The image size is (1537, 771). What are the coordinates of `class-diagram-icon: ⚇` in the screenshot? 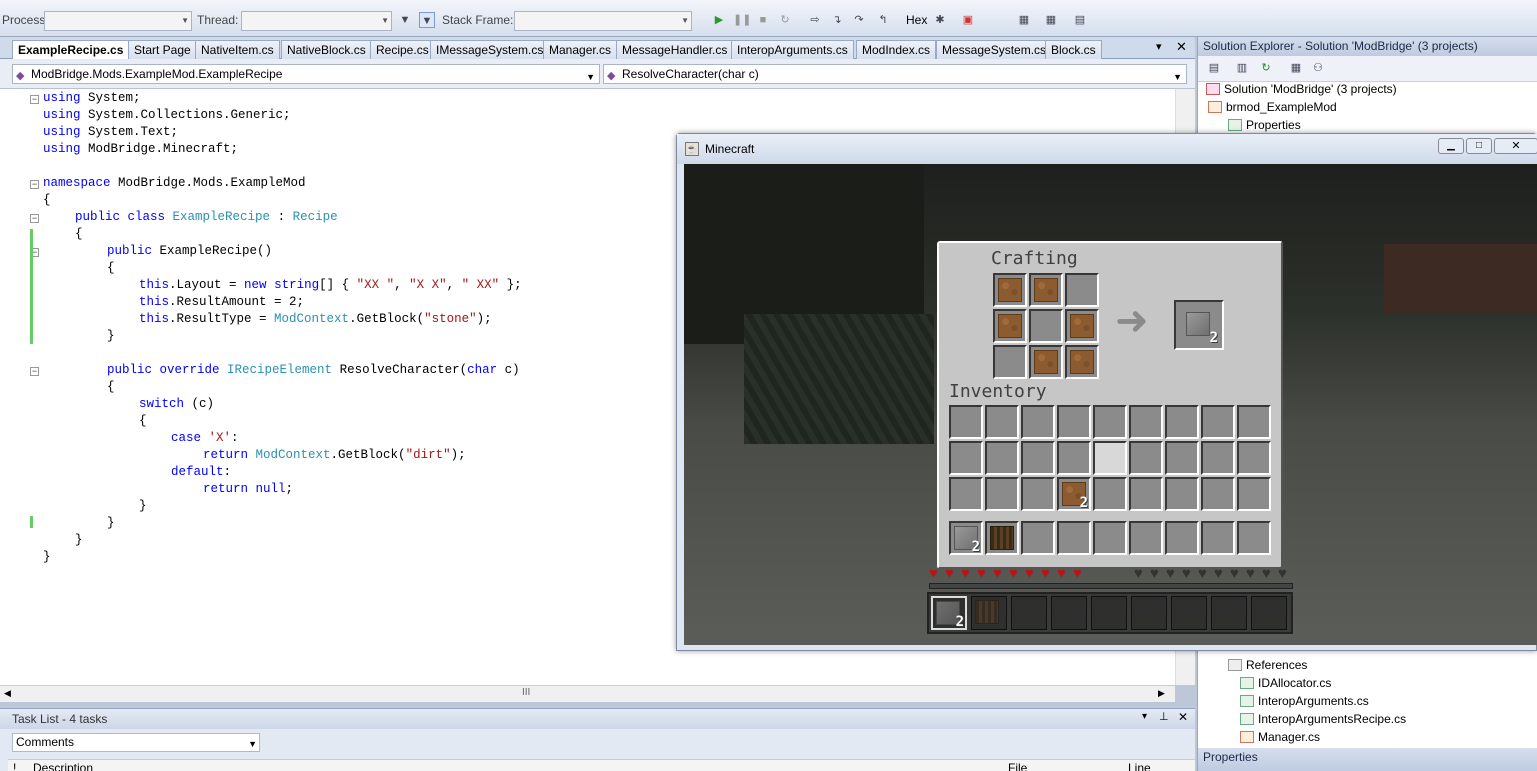 It's located at (1318, 68).